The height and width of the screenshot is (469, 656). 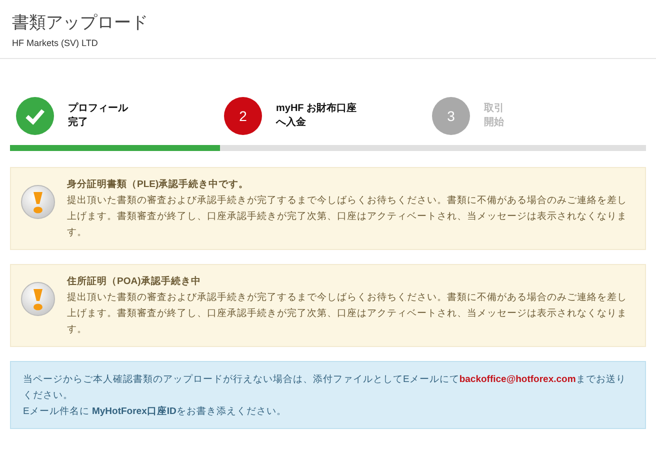 I want to click on step-label: 取引 開始, so click(x=494, y=116).